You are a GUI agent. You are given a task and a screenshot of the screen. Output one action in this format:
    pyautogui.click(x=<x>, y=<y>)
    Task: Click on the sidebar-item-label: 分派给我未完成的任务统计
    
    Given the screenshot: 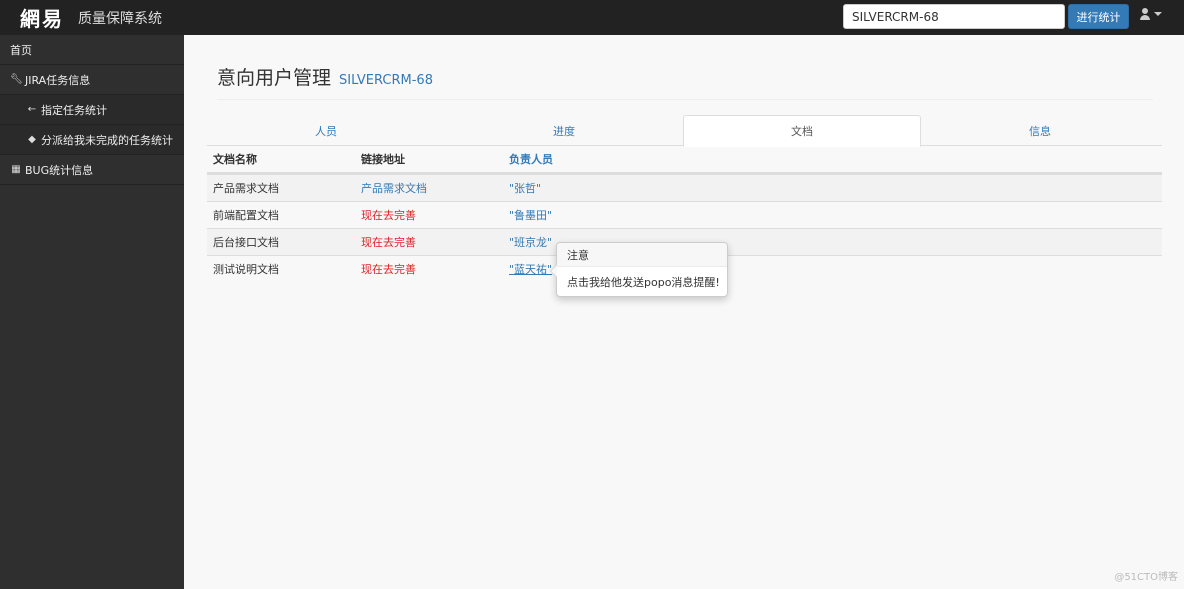 What is the action you would take?
    pyautogui.click(x=107, y=140)
    